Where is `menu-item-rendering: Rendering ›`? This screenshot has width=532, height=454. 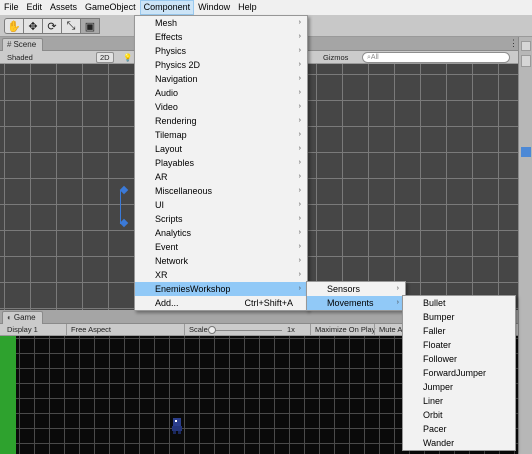 menu-item-rendering: Rendering › is located at coordinates (221, 121).